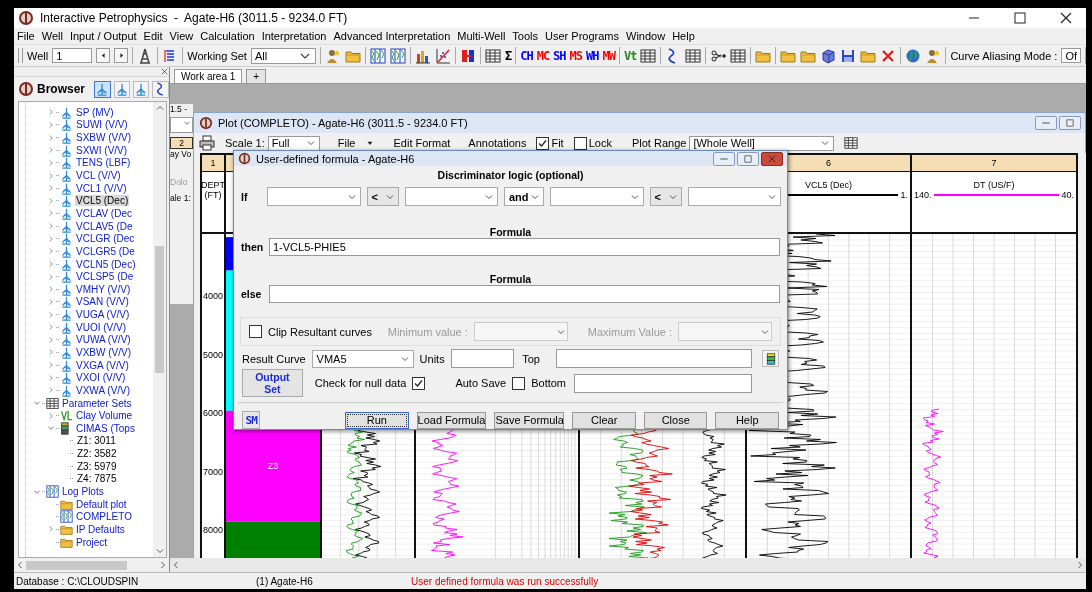  What do you see at coordinates (442, 55) in the screenshot?
I see `crossplot-icon` at bounding box center [442, 55].